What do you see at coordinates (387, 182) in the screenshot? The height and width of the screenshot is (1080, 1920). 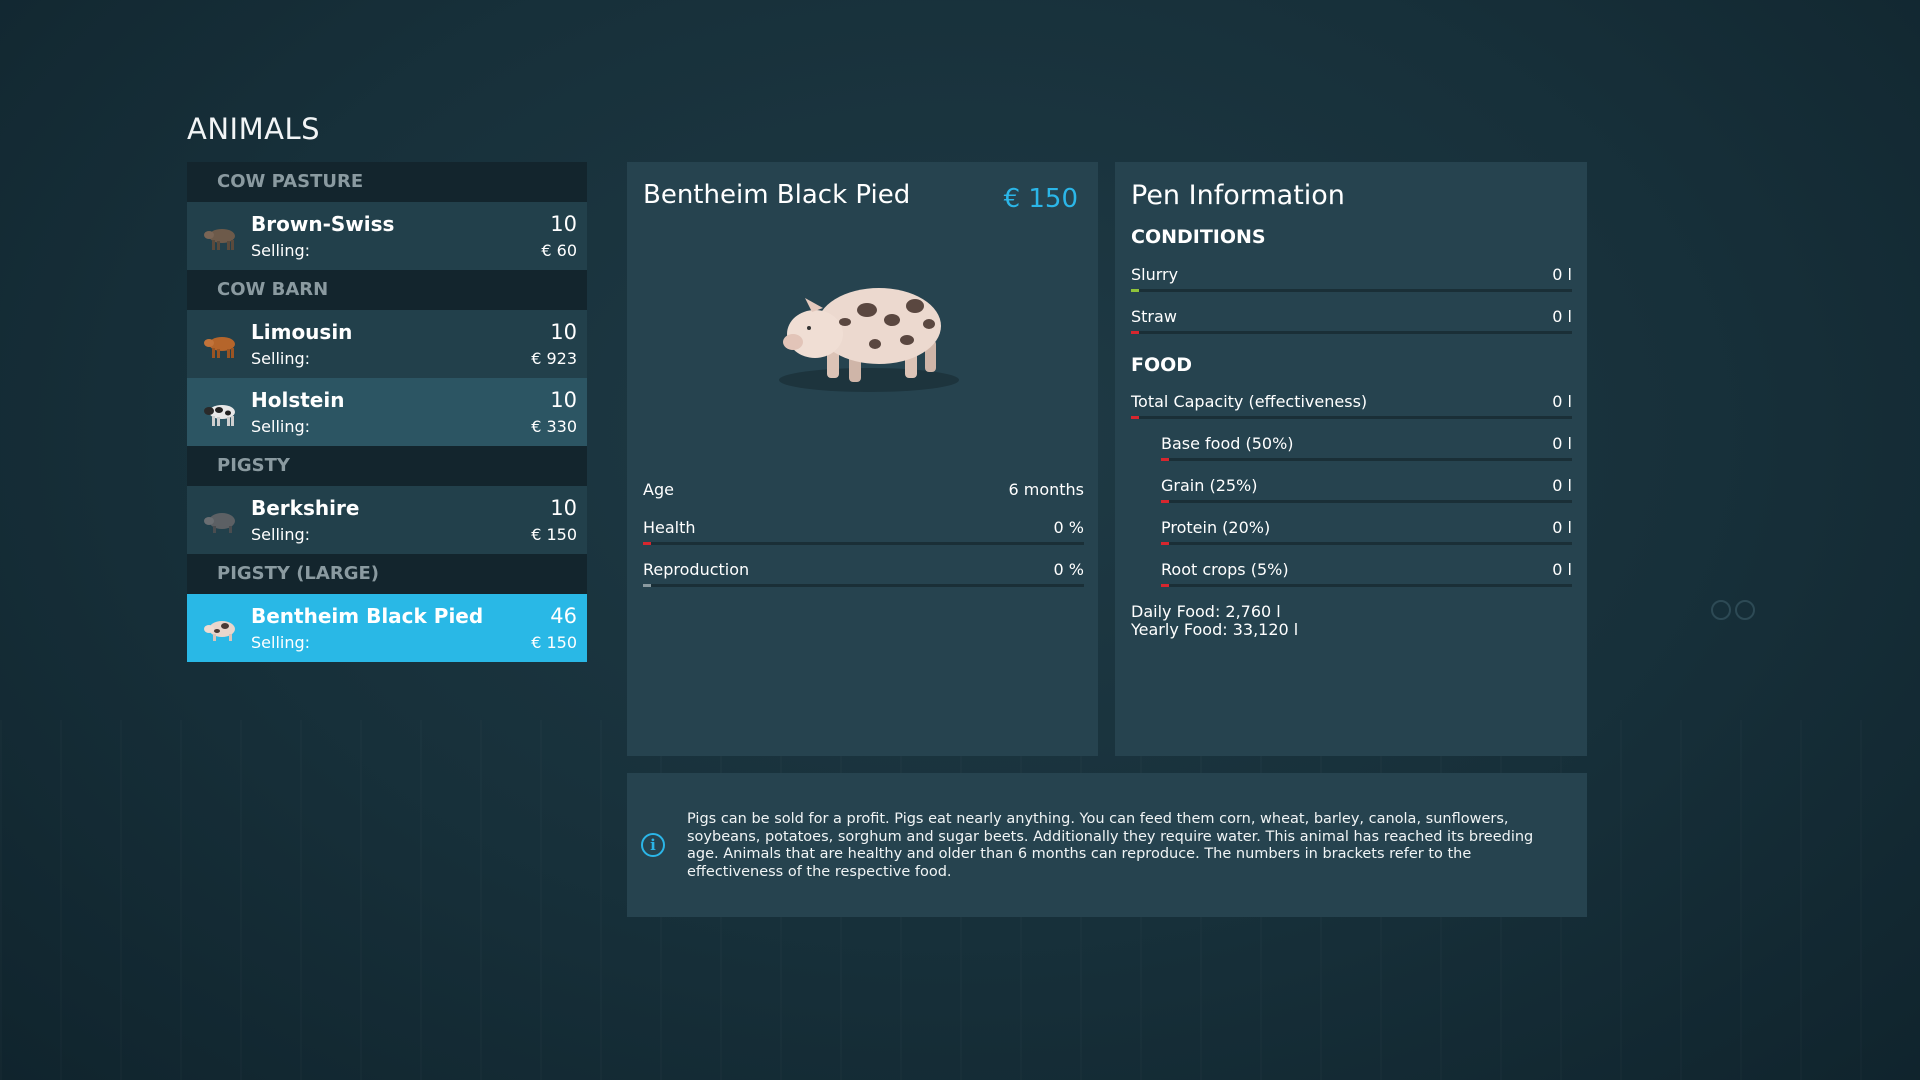 I see `section-header-cow-pasture: COW PASTURE` at bounding box center [387, 182].